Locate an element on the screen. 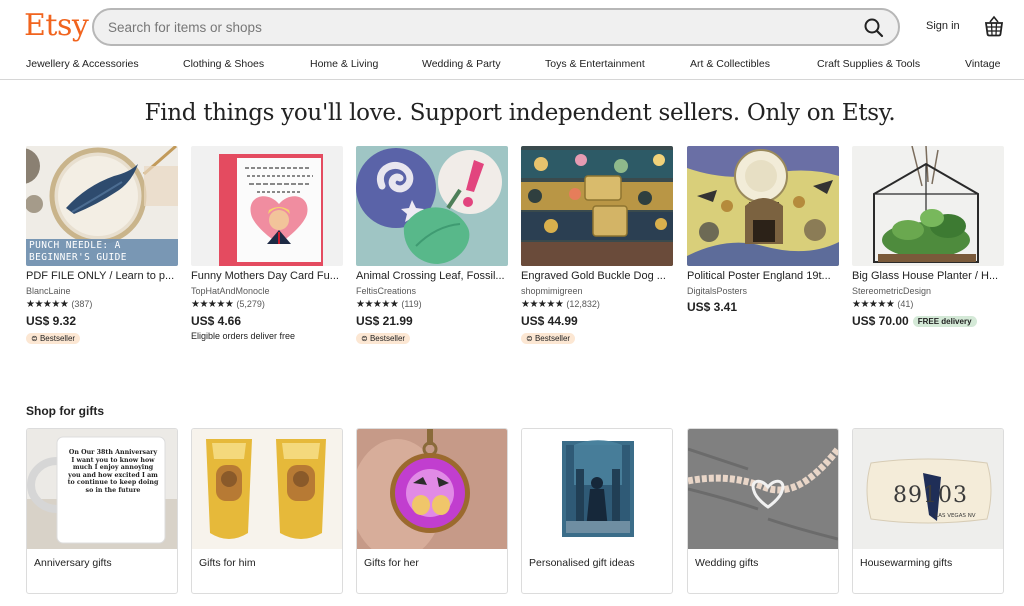 The width and height of the screenshot is (1024, 606). category-art: Art & Collectibles is located at coordinates (730, 64).